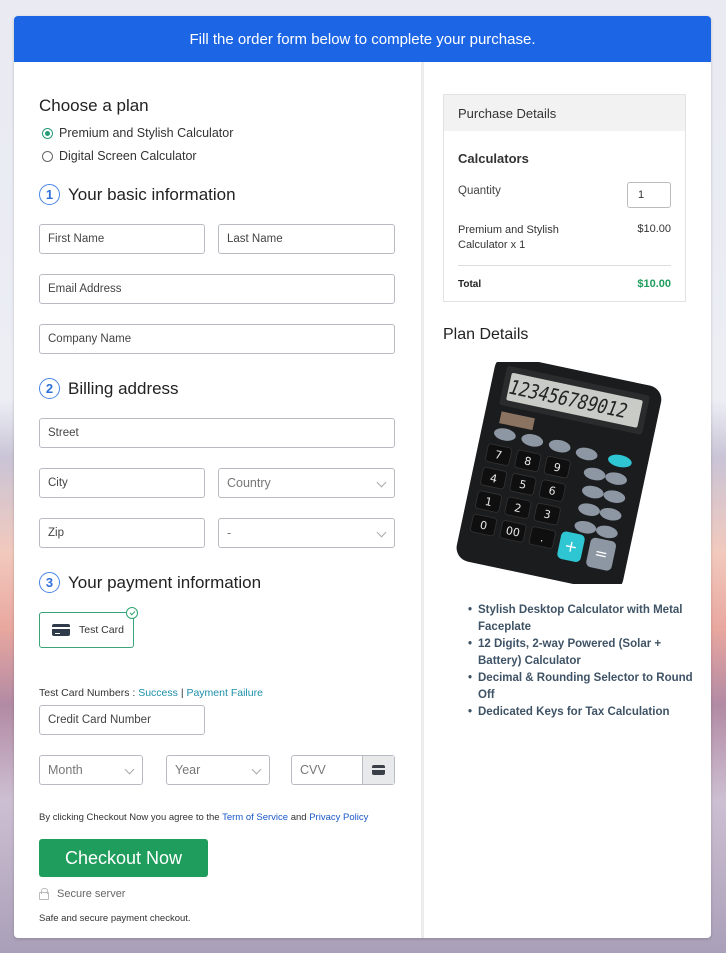  Describe the element at coordinates (313, 770) in the screenshot. I see `placeholder: CVV` at that location.